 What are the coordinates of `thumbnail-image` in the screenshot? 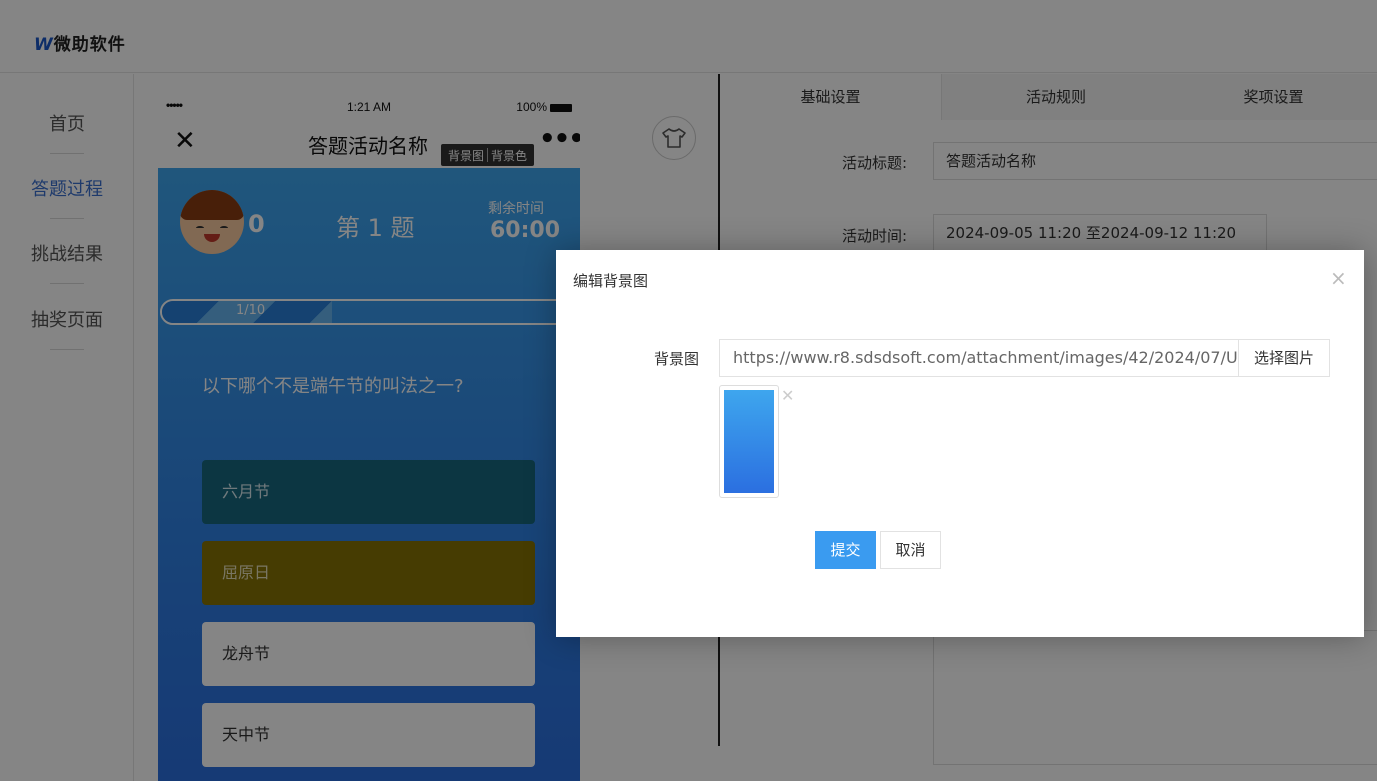 It's located at (749, 441).